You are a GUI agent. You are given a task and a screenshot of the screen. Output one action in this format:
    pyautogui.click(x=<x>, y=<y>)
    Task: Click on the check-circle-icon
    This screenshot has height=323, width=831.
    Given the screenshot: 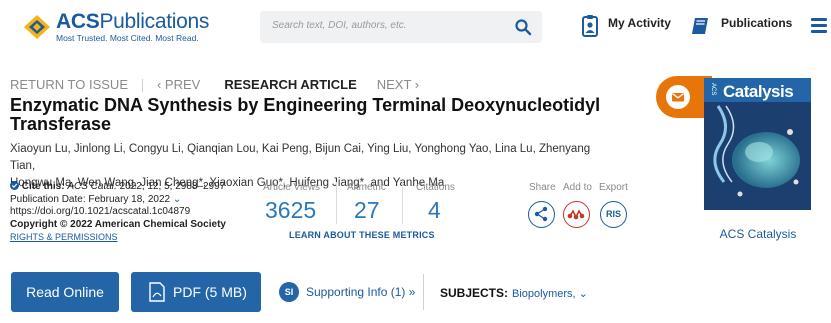 What is the action you would take?
    pyautogui.click(x=14, y=185)
    